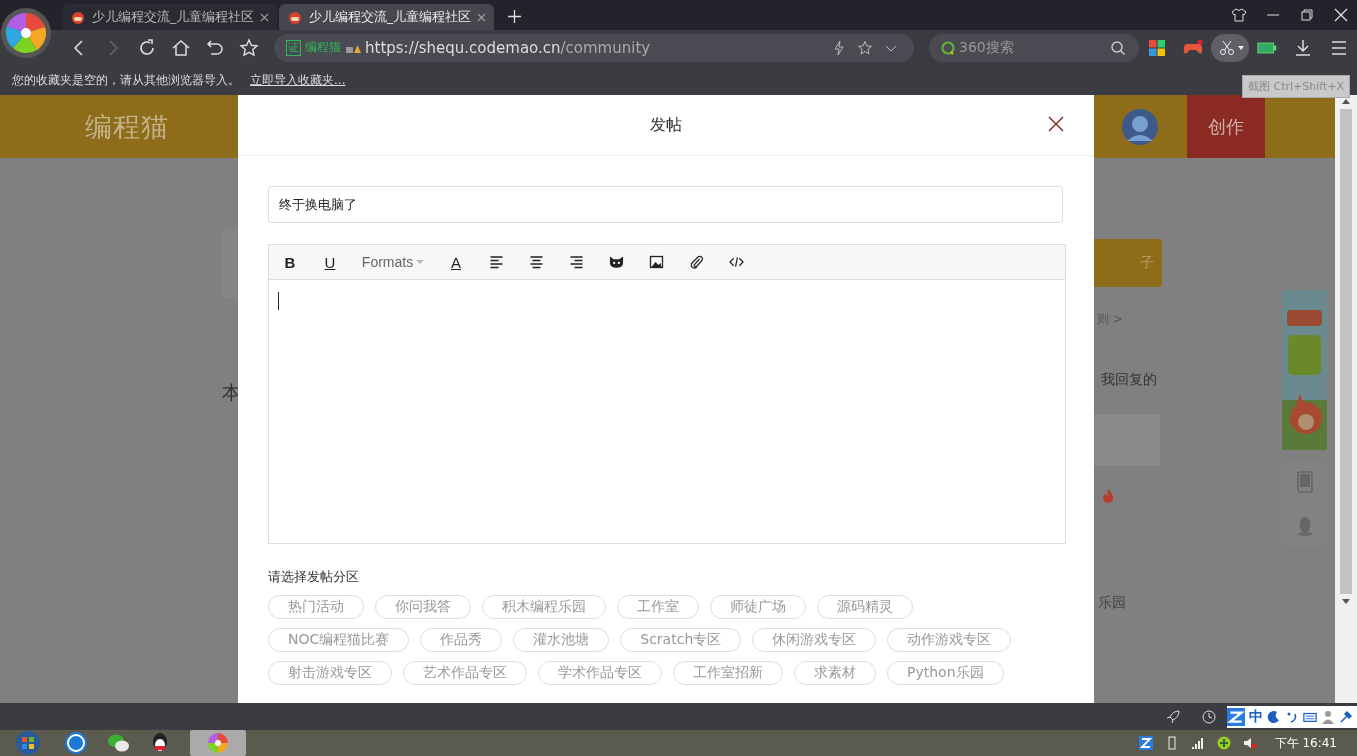 The width and height of the screenshot is (1357, 756). Describe the element at coordinates (949, 640) in the screenshot. I see `category-tag: 动作游戏专区` at that location.